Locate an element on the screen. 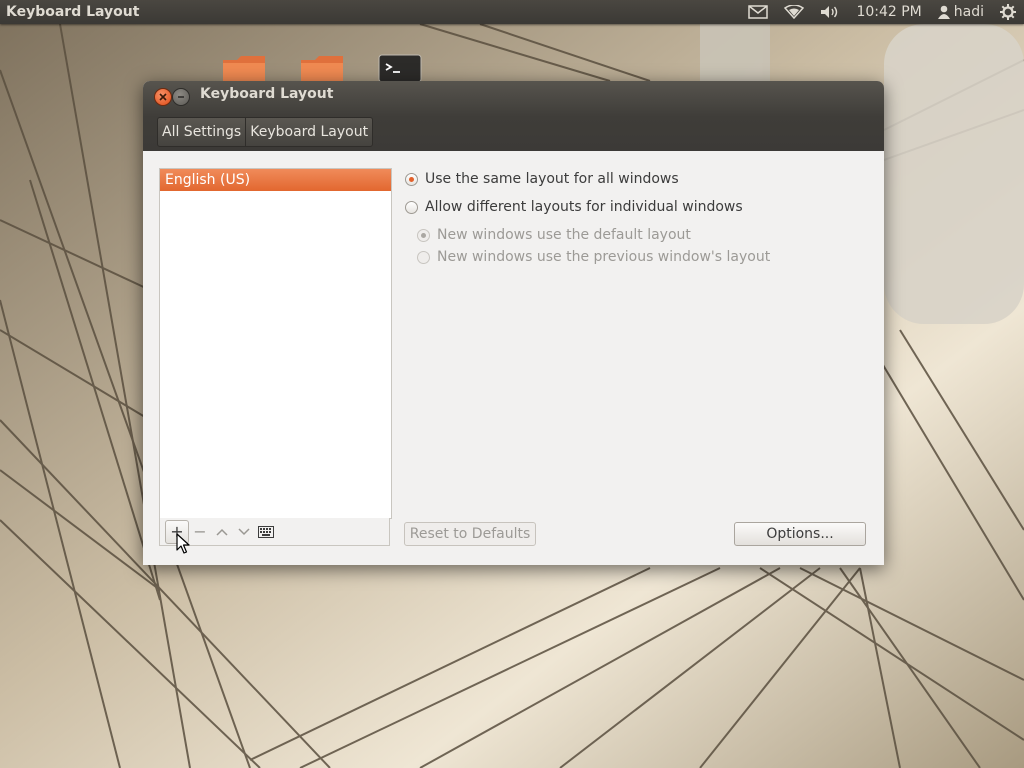  wifi-icon is located at coordinates (794, 12).